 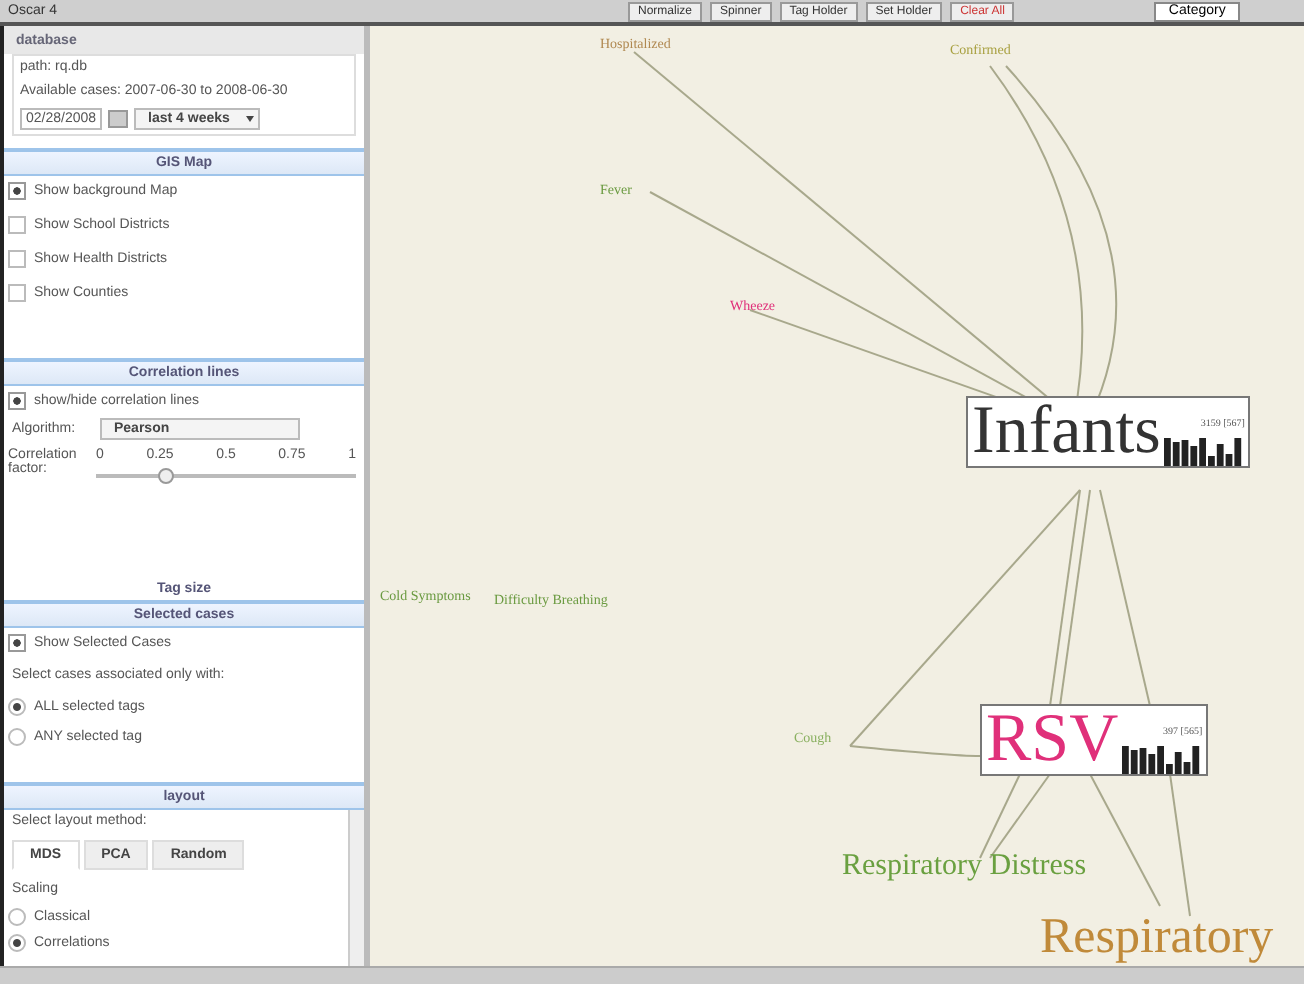 What do you see at coordinates (1052, 740) in the screenshot?
I see `tag-label: RSV` at bounding box center [1052, 740].